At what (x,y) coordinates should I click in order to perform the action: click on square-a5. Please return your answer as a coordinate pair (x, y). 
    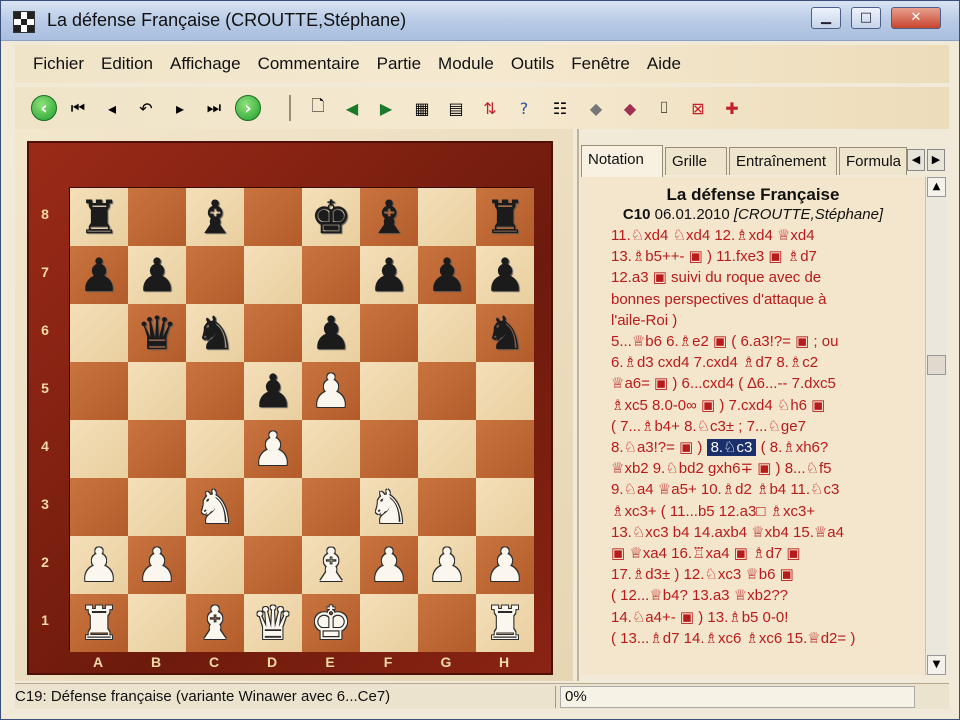
    Looking at the image, I should click on (99, 391).